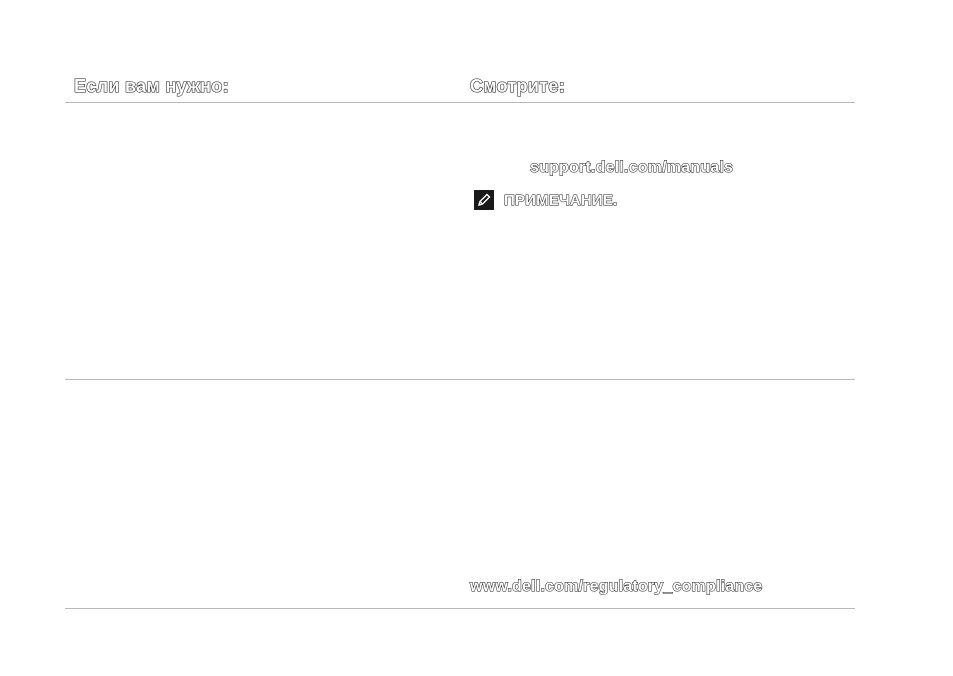  What do you see at coordinates (517, 85) in the screenshot?
I see `header-see: Смотрите:` at bounding box center [517, 85].